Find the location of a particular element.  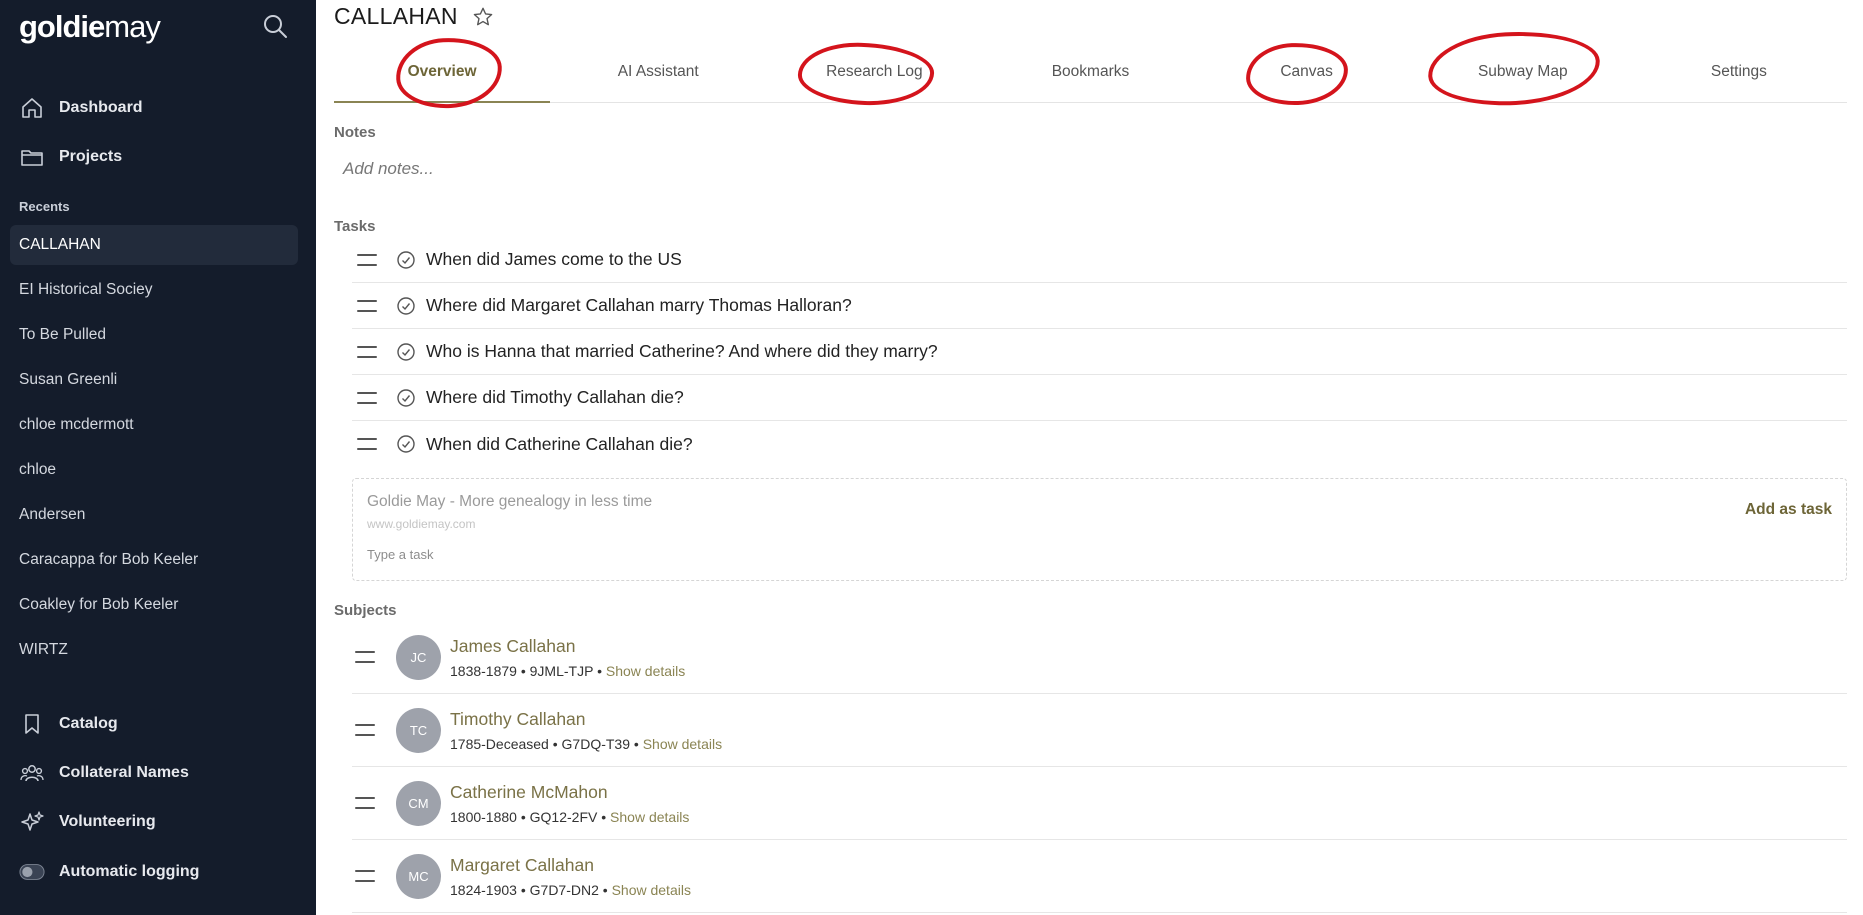

home-icon is located at coordinates (32, 108).